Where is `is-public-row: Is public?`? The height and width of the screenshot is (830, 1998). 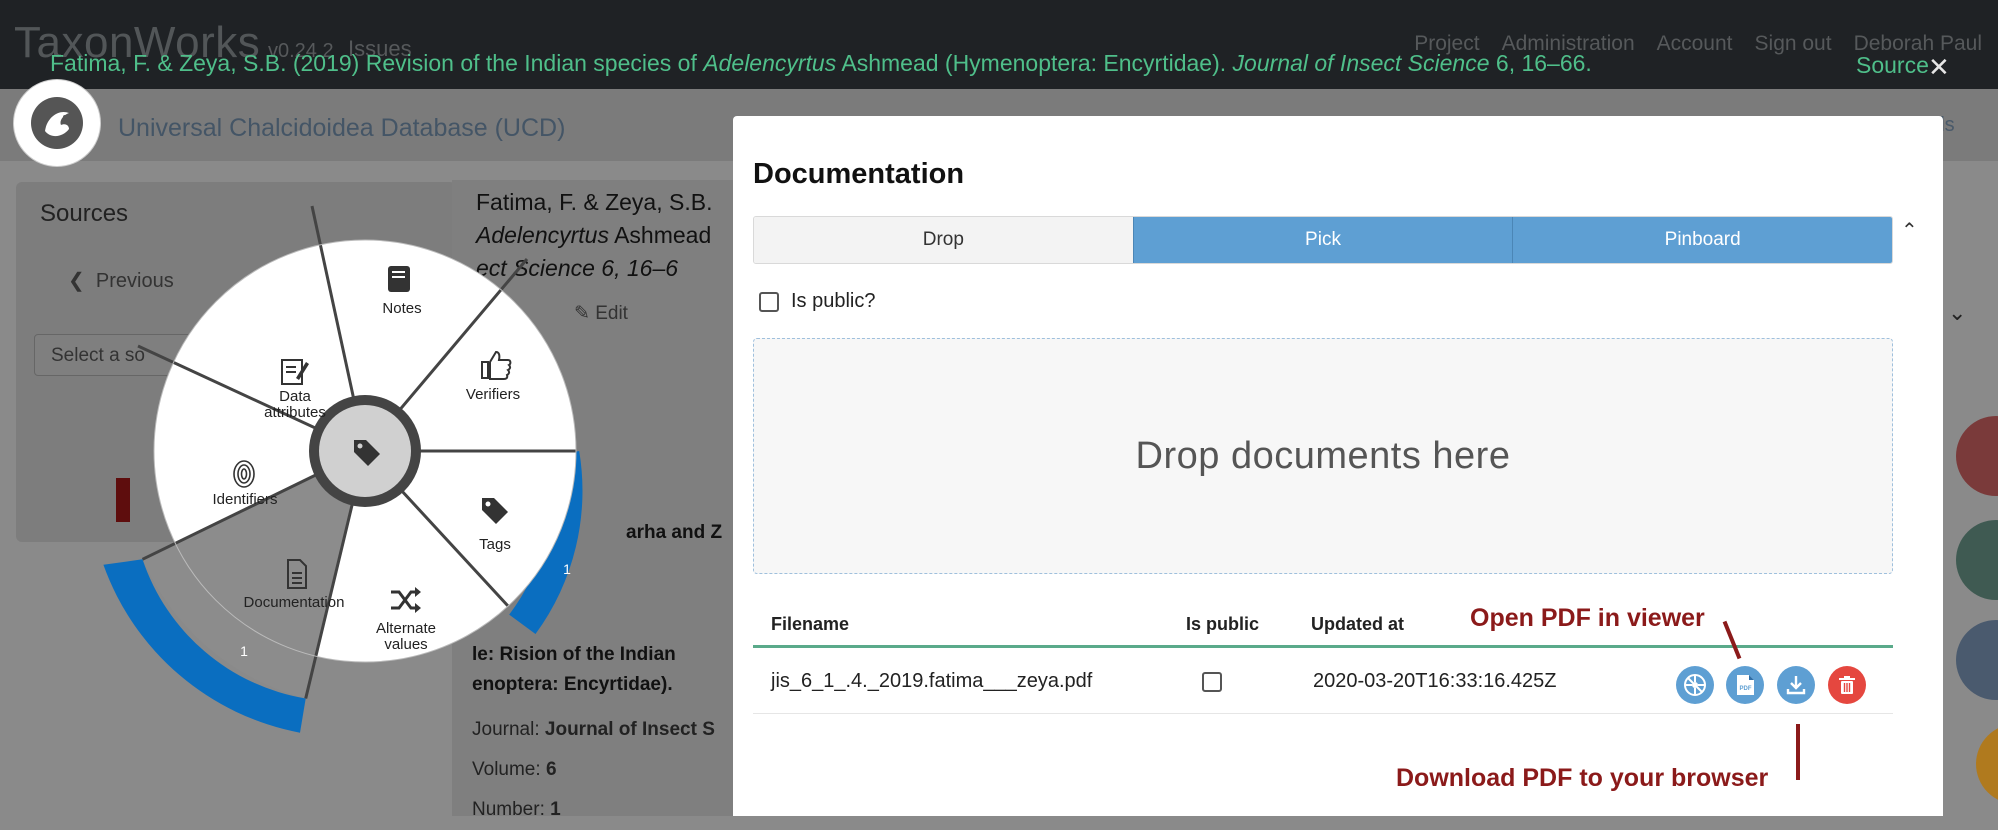
is-public-row: Is public? is located at coordinates (817, 301).